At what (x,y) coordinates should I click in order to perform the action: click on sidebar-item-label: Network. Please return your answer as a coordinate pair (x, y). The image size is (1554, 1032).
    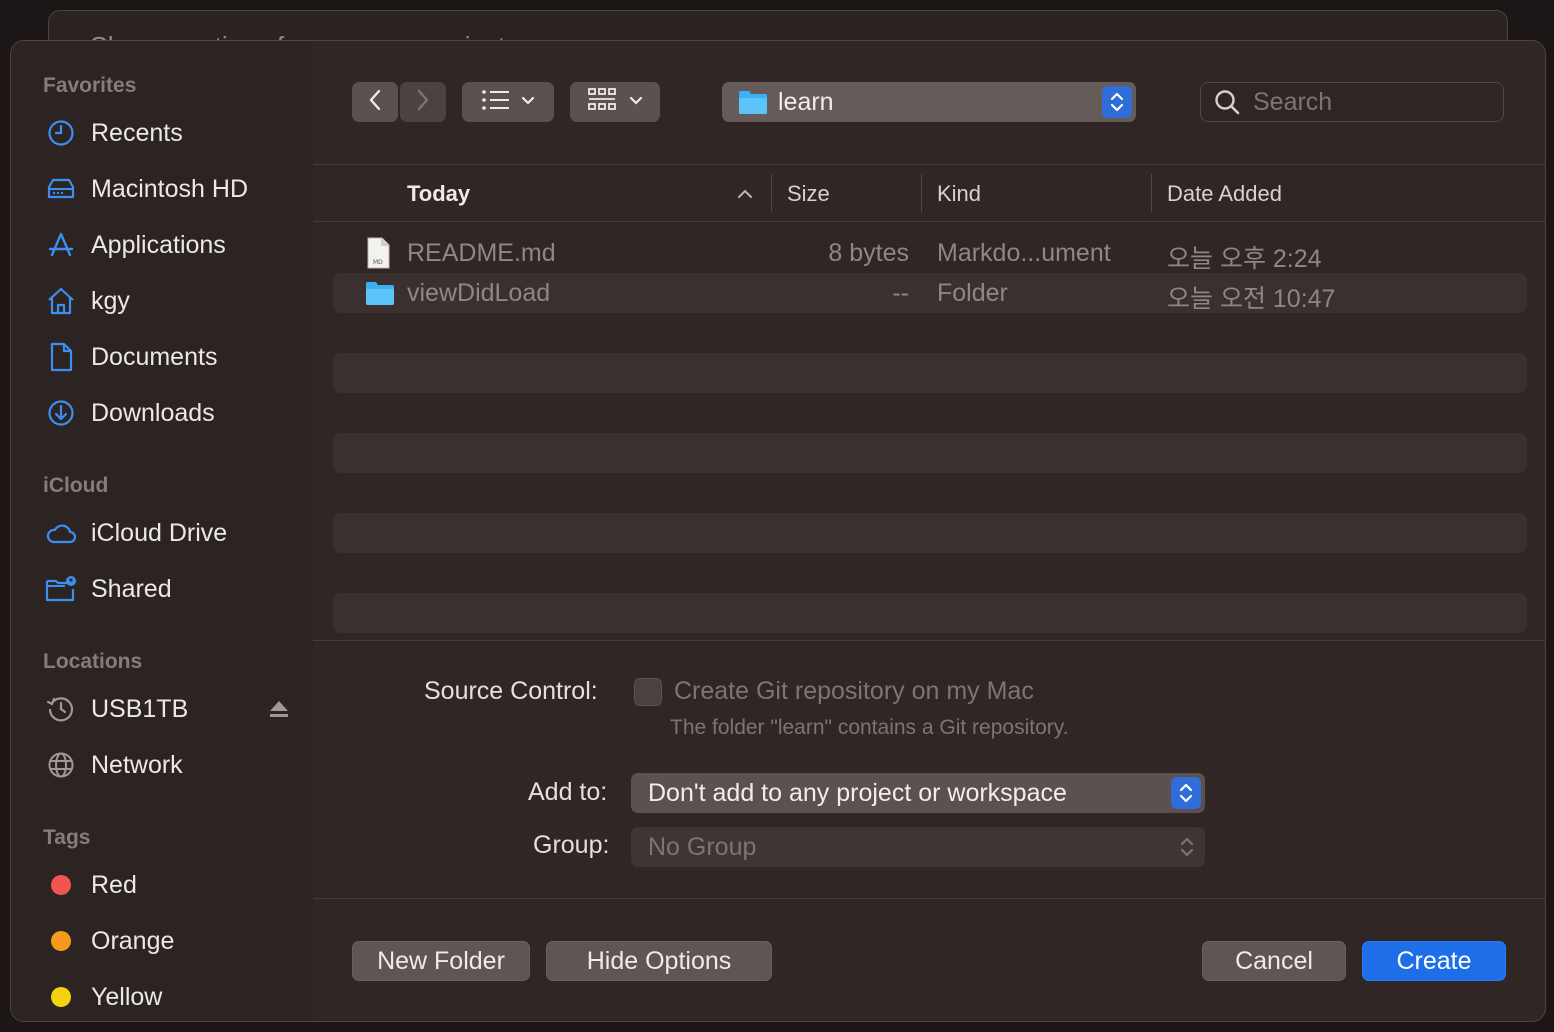
    Looking at the image, I should click on (137, 764).